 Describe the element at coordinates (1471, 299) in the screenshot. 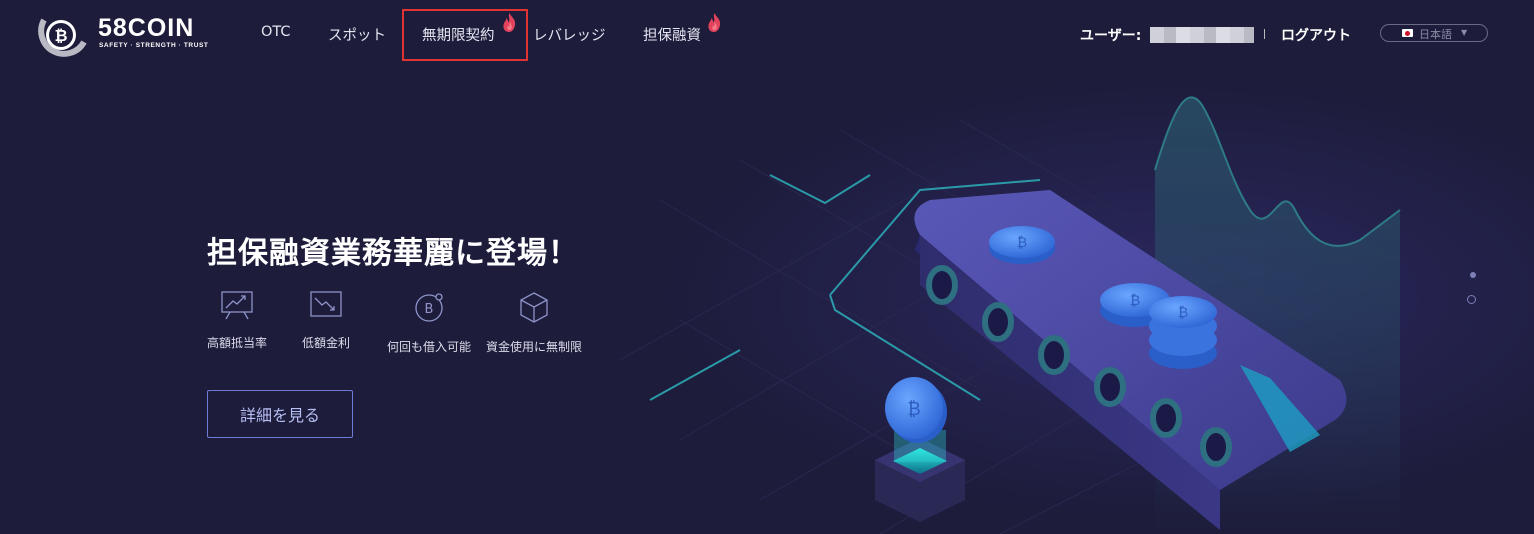

I see `carousel-dot-2-active` at that location.